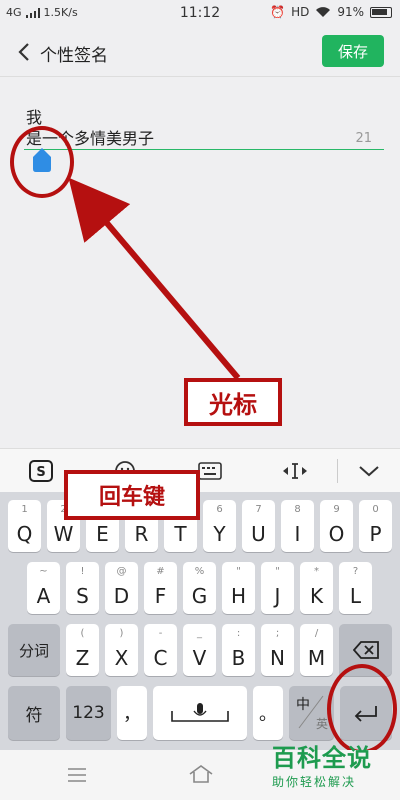  Describe the element at coordinates (258, 526) in the screenshot. I see `key-u: 7U` at that location.